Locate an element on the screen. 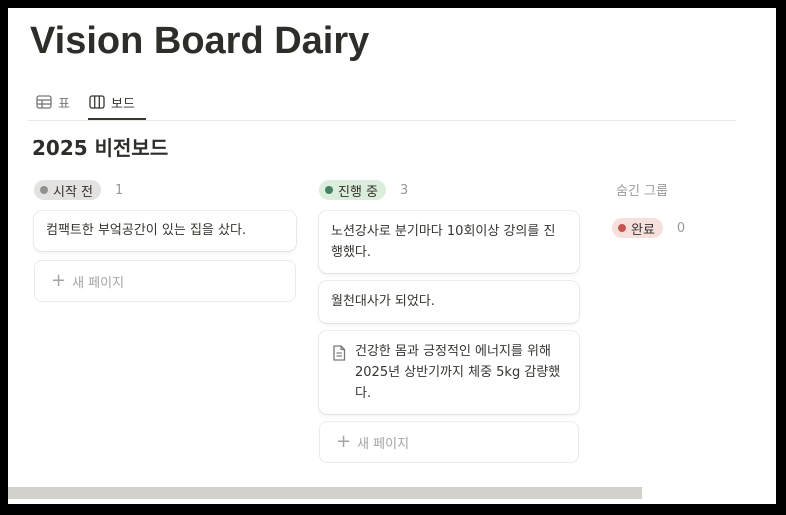 This screenshot has height=515, width=786. status-label: 완료 is located at coordinates (643, 230).